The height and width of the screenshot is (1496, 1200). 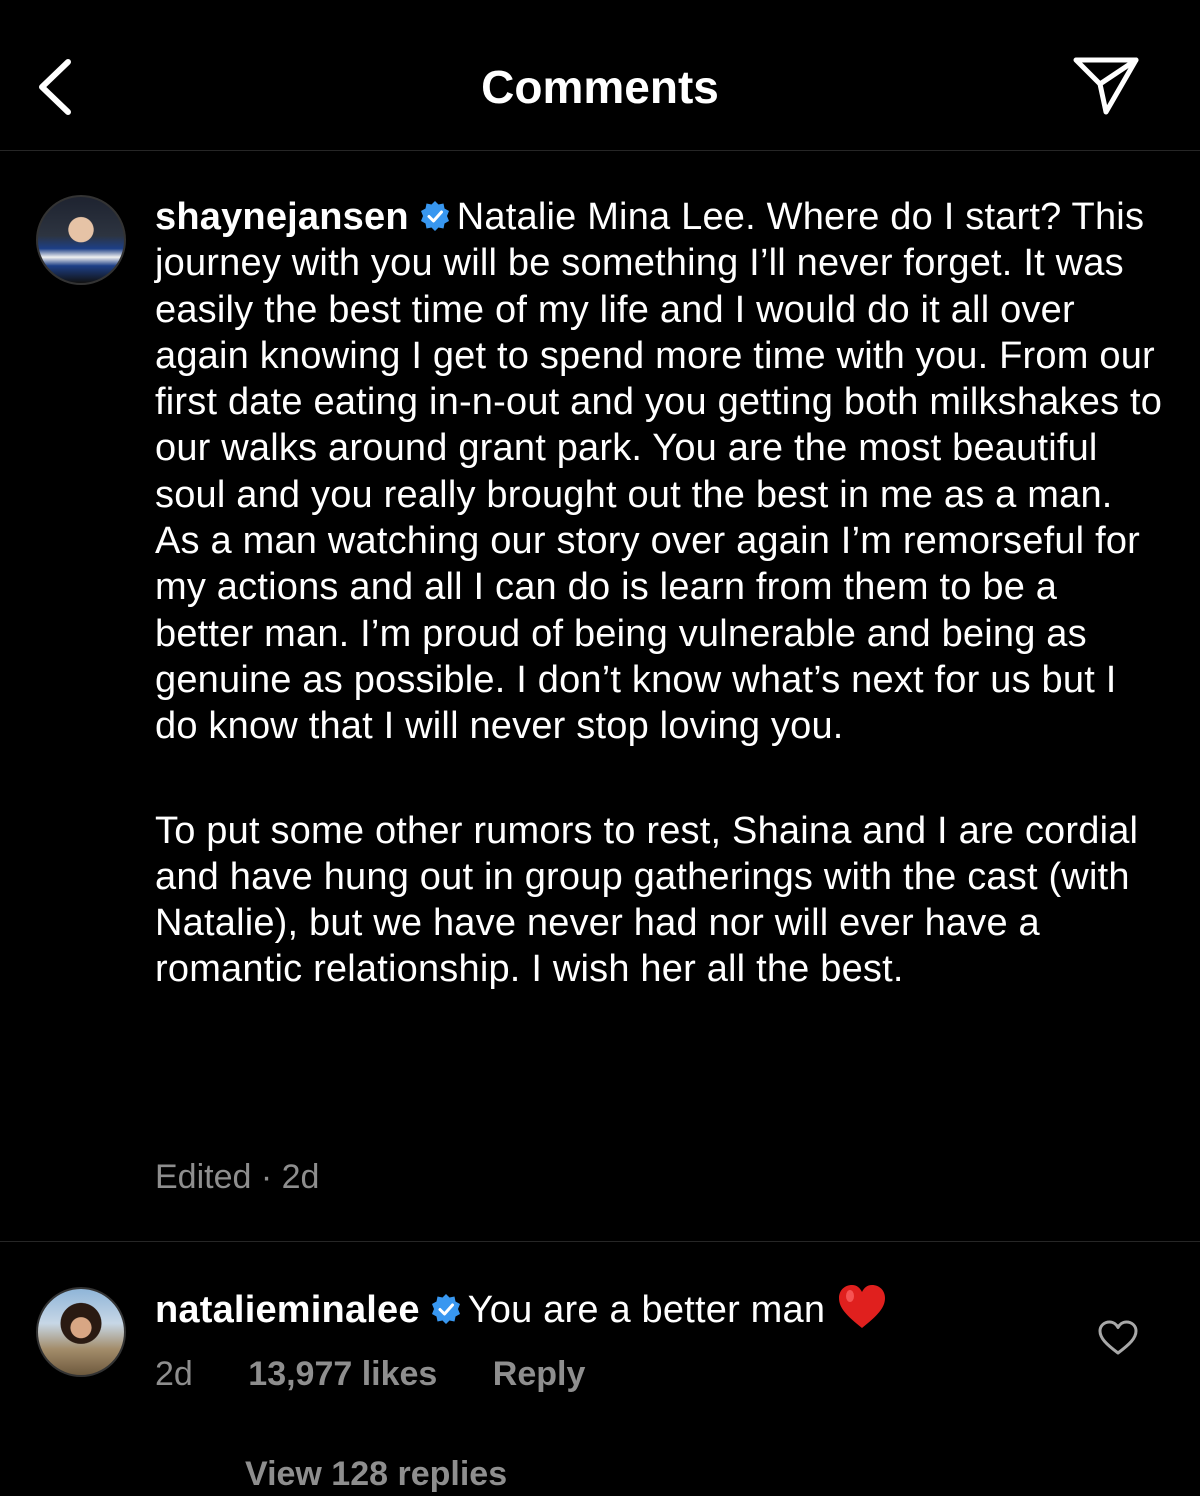 I want to click on comment-meta: 2d 13,977 likes Reply, so click(x=393, y=1374).